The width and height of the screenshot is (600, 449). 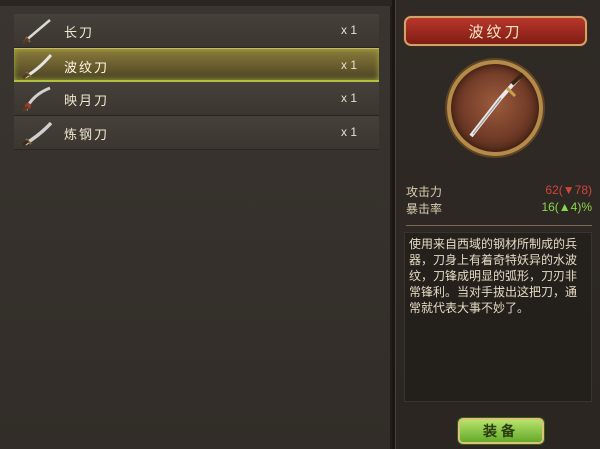 What do you see at coordinates (196, 31) in the screenshot?
I see `list-item: 长刀 x 1` at bounding box center [196, 31].